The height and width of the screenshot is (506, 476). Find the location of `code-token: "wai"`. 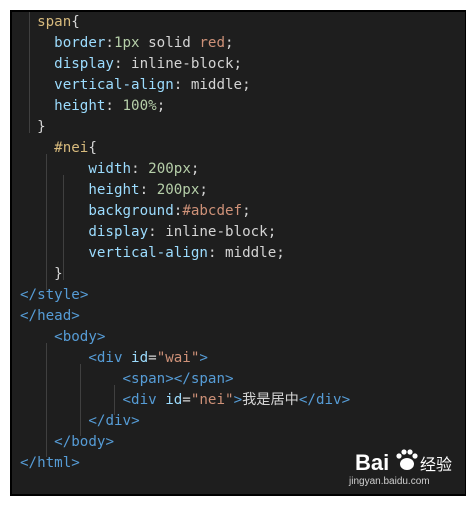

code-token: "wai" is located at coordinates (178, 358).